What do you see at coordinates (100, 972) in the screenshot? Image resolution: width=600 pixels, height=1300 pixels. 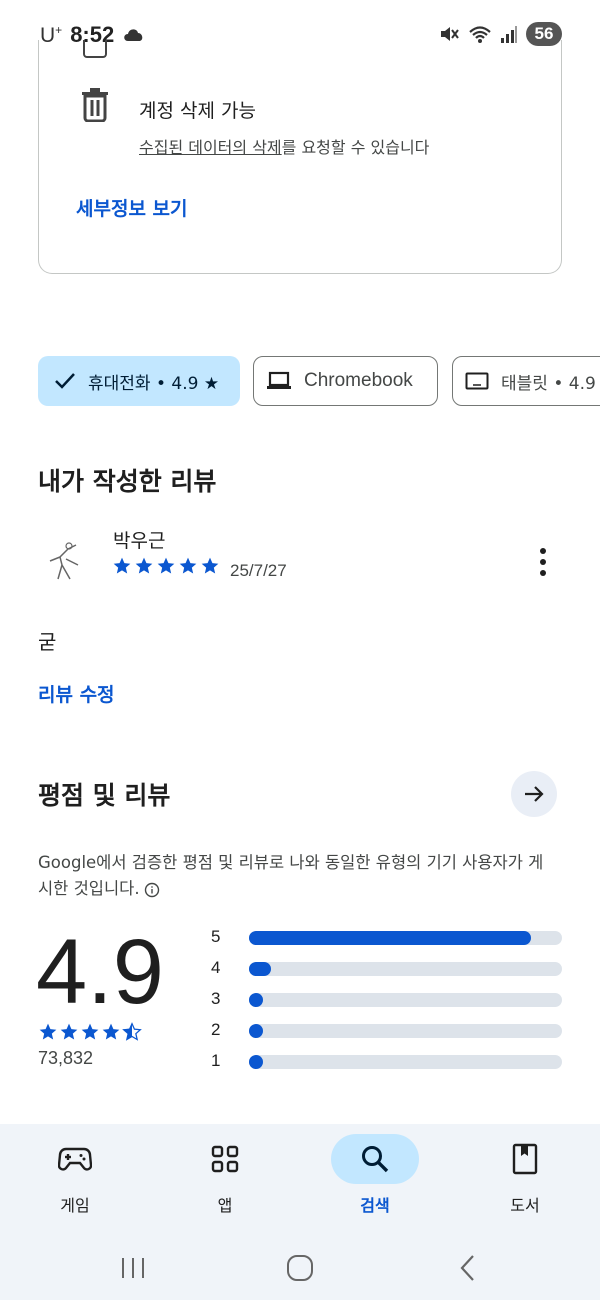 I see `average-rating-score: 4.9` at bounding box center [100, 972].